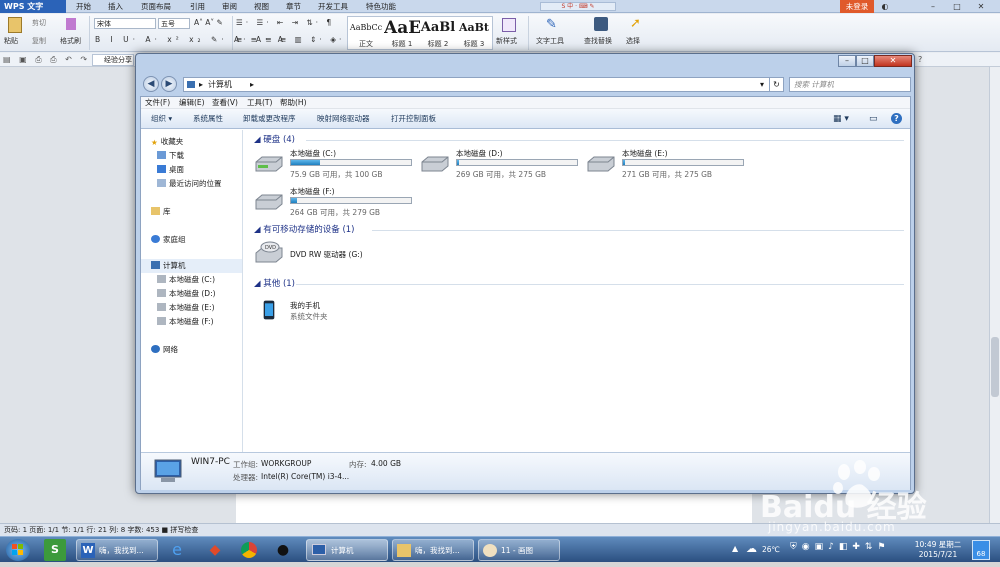 The width and height of the screenshot is (1000, 567). What do you see at coordinates (156, 6) in the screenshot?
I see `menu-page-layout: 页面布局` at bounding box center [156, 6].